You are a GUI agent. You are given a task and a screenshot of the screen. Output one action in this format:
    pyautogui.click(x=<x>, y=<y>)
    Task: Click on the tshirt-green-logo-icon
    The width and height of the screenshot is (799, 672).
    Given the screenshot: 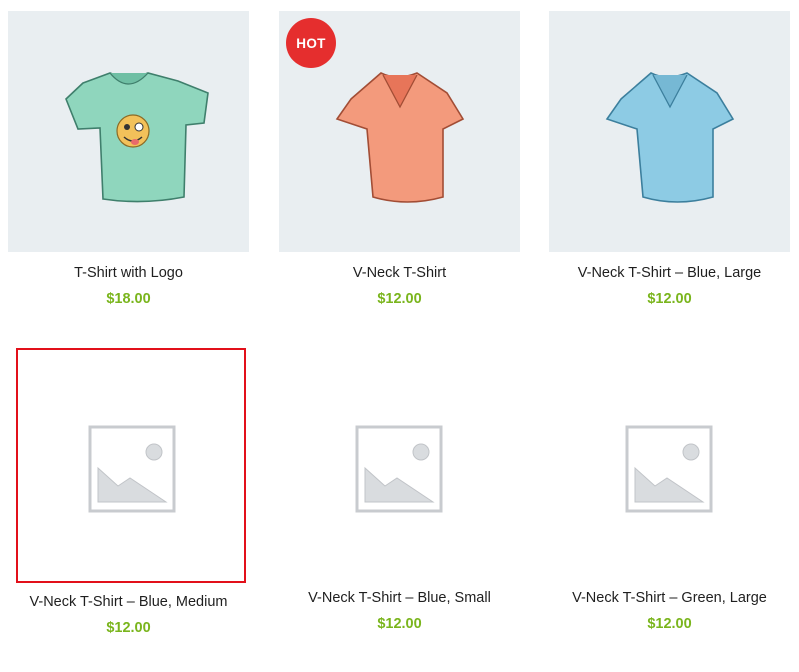 What is the action you would take?
    pyautogui.click(x=137, y=137)
    